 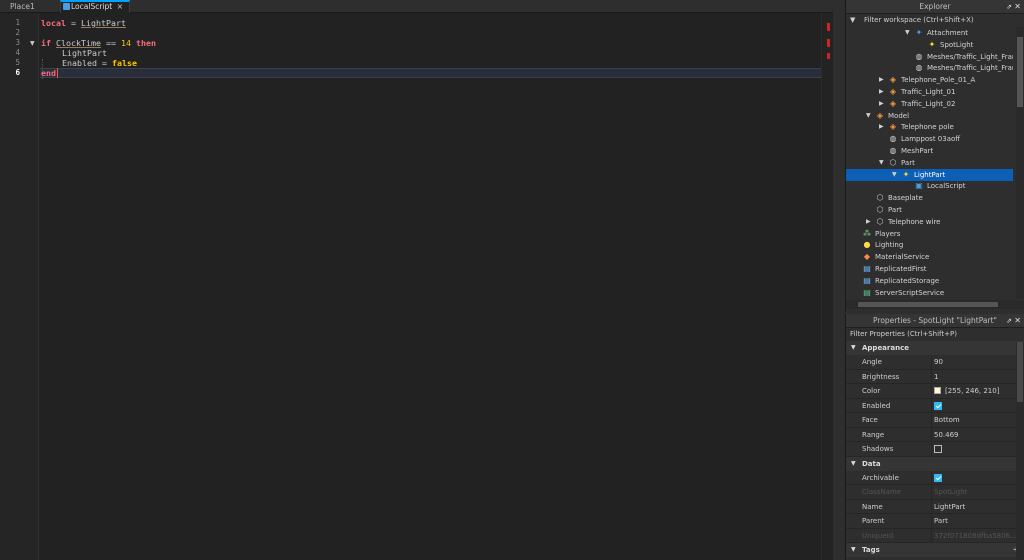 I want to click on prop-value: 1, so click(x=936, y=377).